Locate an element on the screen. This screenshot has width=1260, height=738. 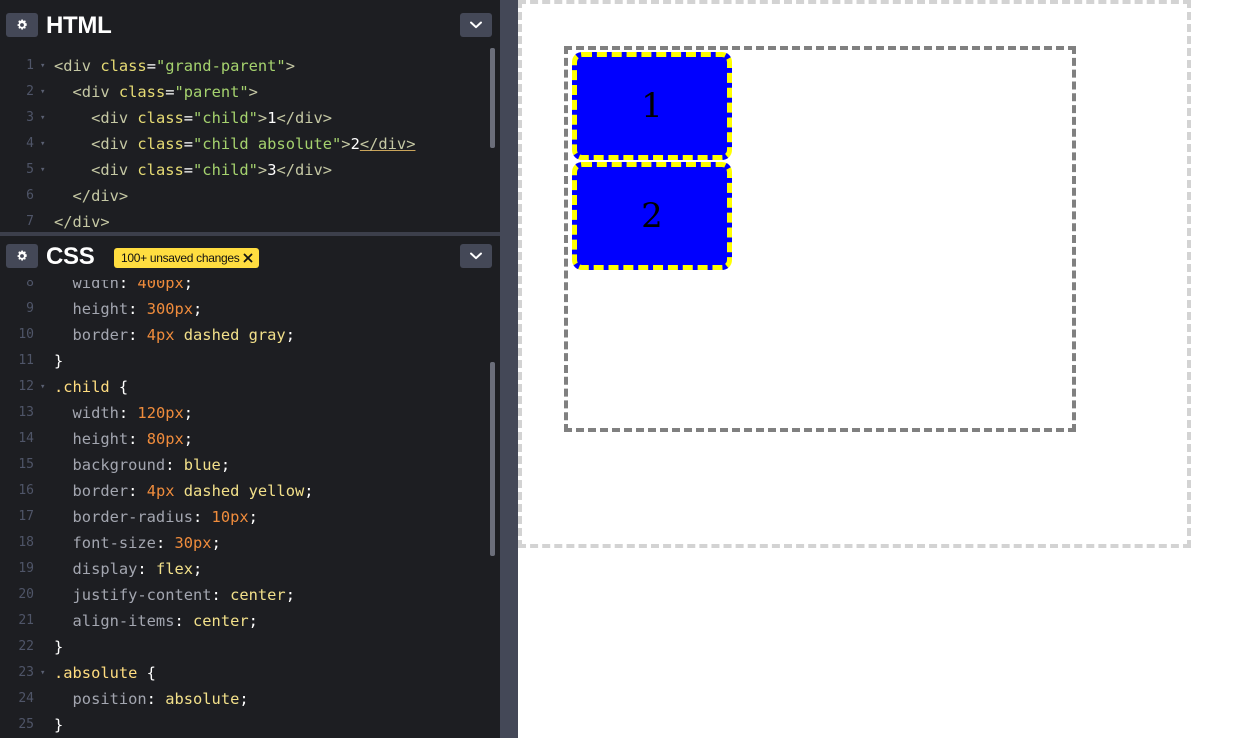
code-line: 23 ▾ .absolute { is located at coordinates (250, 673).